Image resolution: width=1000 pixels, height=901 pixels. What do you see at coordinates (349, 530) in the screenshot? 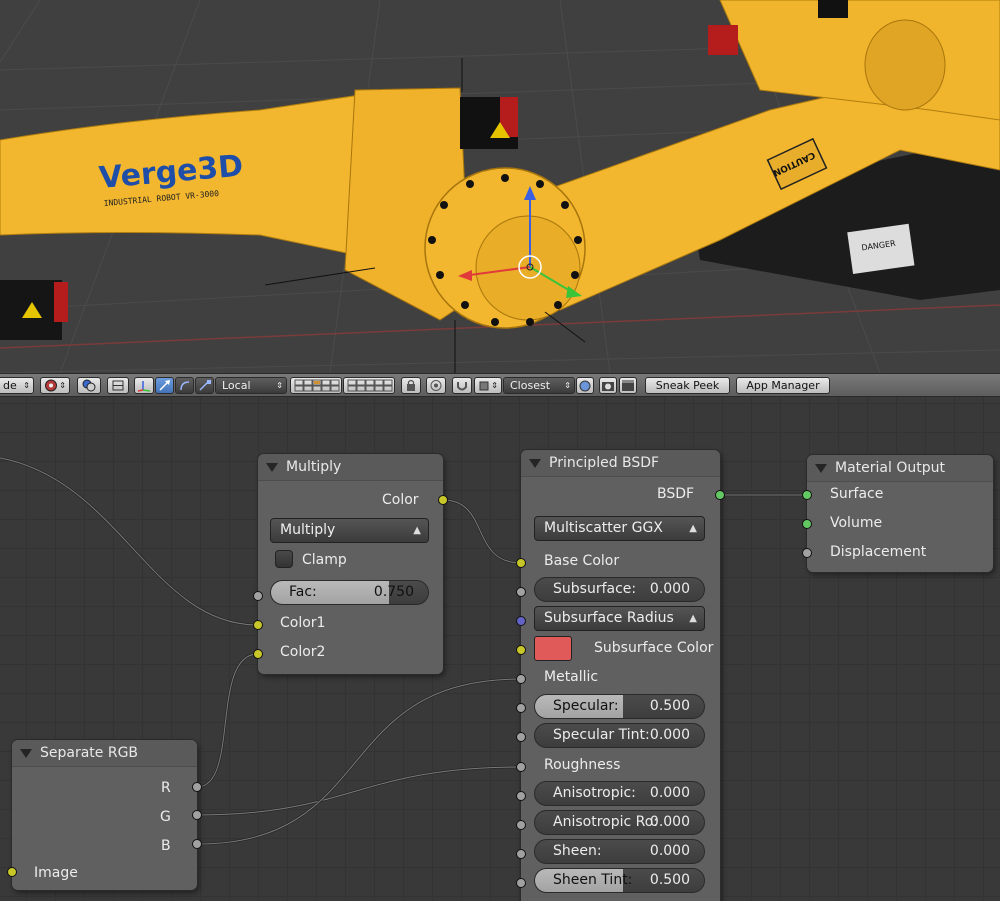
I see `blend-type-select: Multiply ▲` at bounding box center [349, 530].